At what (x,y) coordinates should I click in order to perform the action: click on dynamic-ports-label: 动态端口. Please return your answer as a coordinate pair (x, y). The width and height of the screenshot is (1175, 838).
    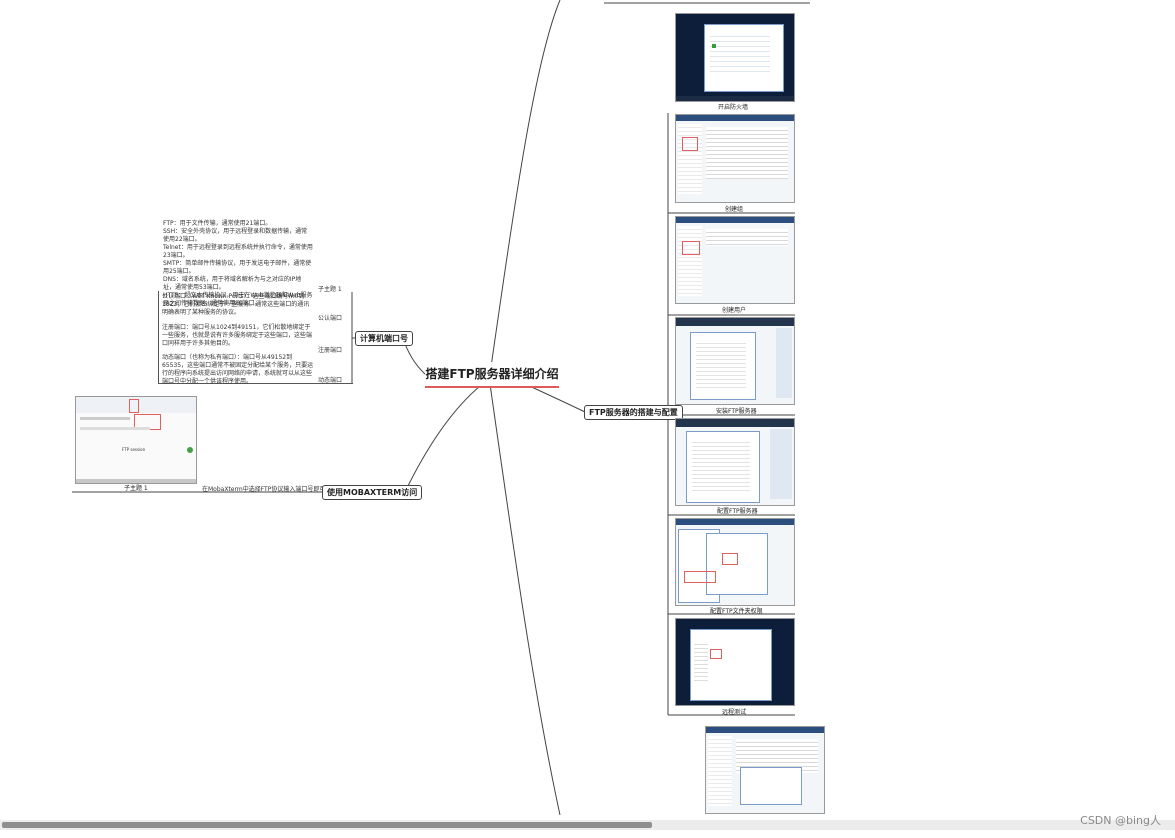
    Looking at the image, I should click on (330, 379).